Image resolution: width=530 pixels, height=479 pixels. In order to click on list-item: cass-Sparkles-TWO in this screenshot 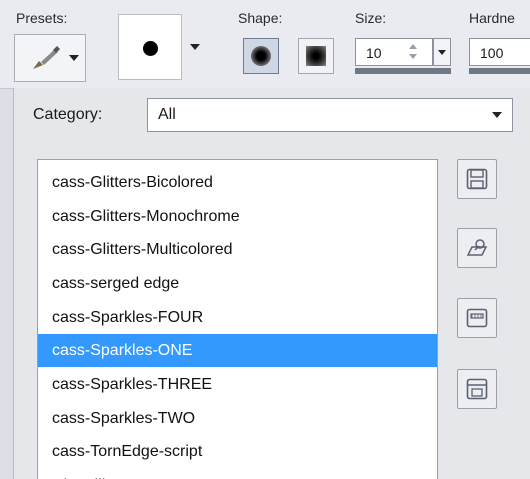, I will do `click(237, 418)`.